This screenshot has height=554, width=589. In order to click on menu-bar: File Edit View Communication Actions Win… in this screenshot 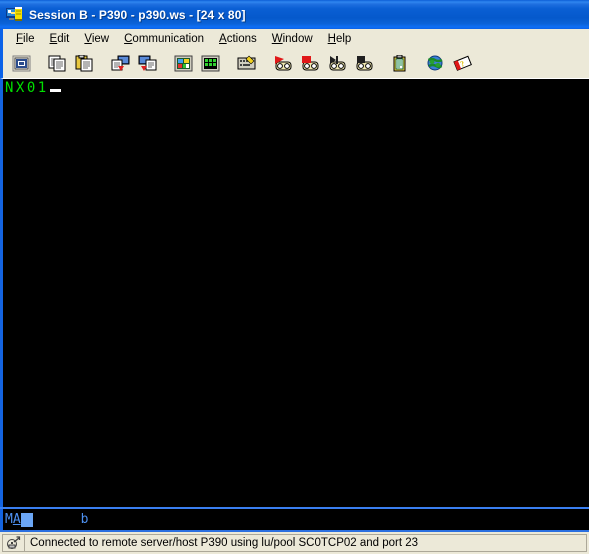, I will do `click(294, 38)`.